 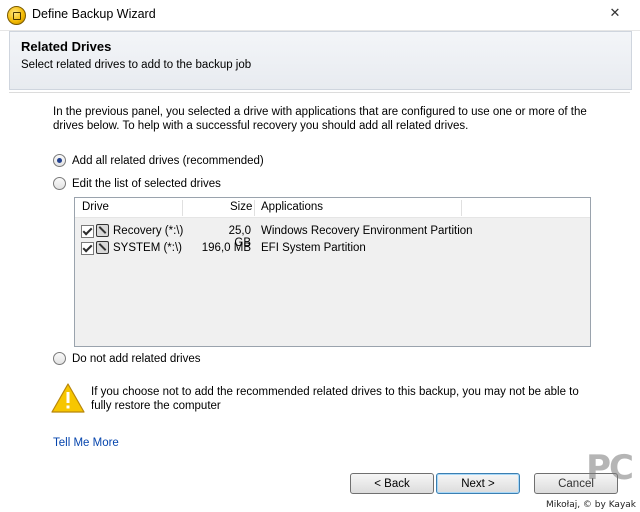 I want to click on radio-edit-list-indicator, so click(x=59, y=183).